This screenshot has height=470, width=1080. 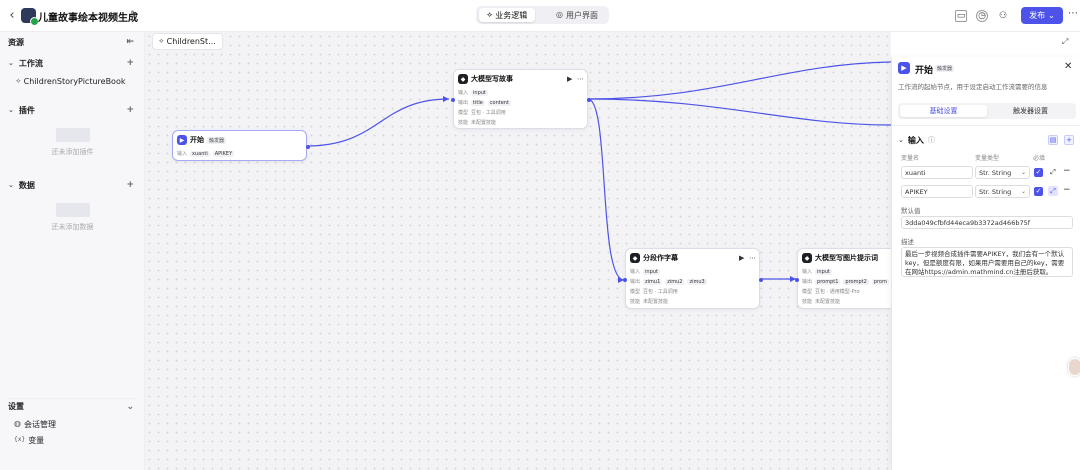 What do you see at coordinates (807, 292) in the screenshot?
I see `row-label: 模型` at bounding box center [807, 292].